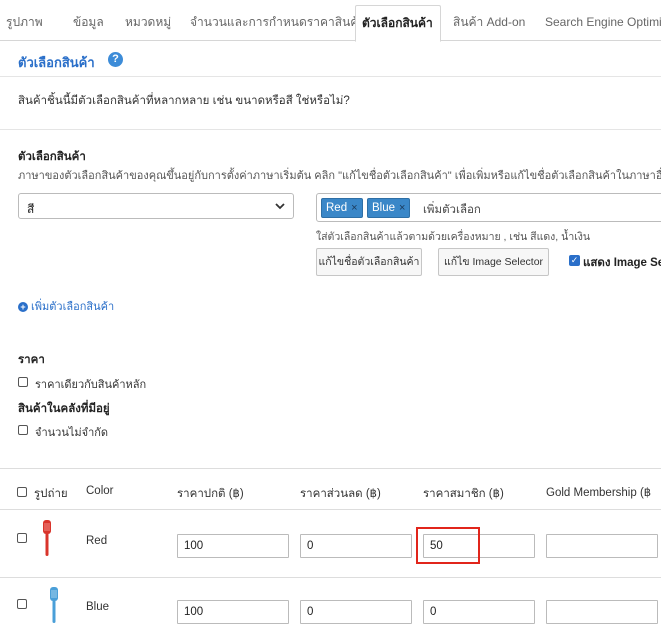  Describe the element at coordinates (115, 59) in the screenshot. I see `help-icon: ?` at that location.